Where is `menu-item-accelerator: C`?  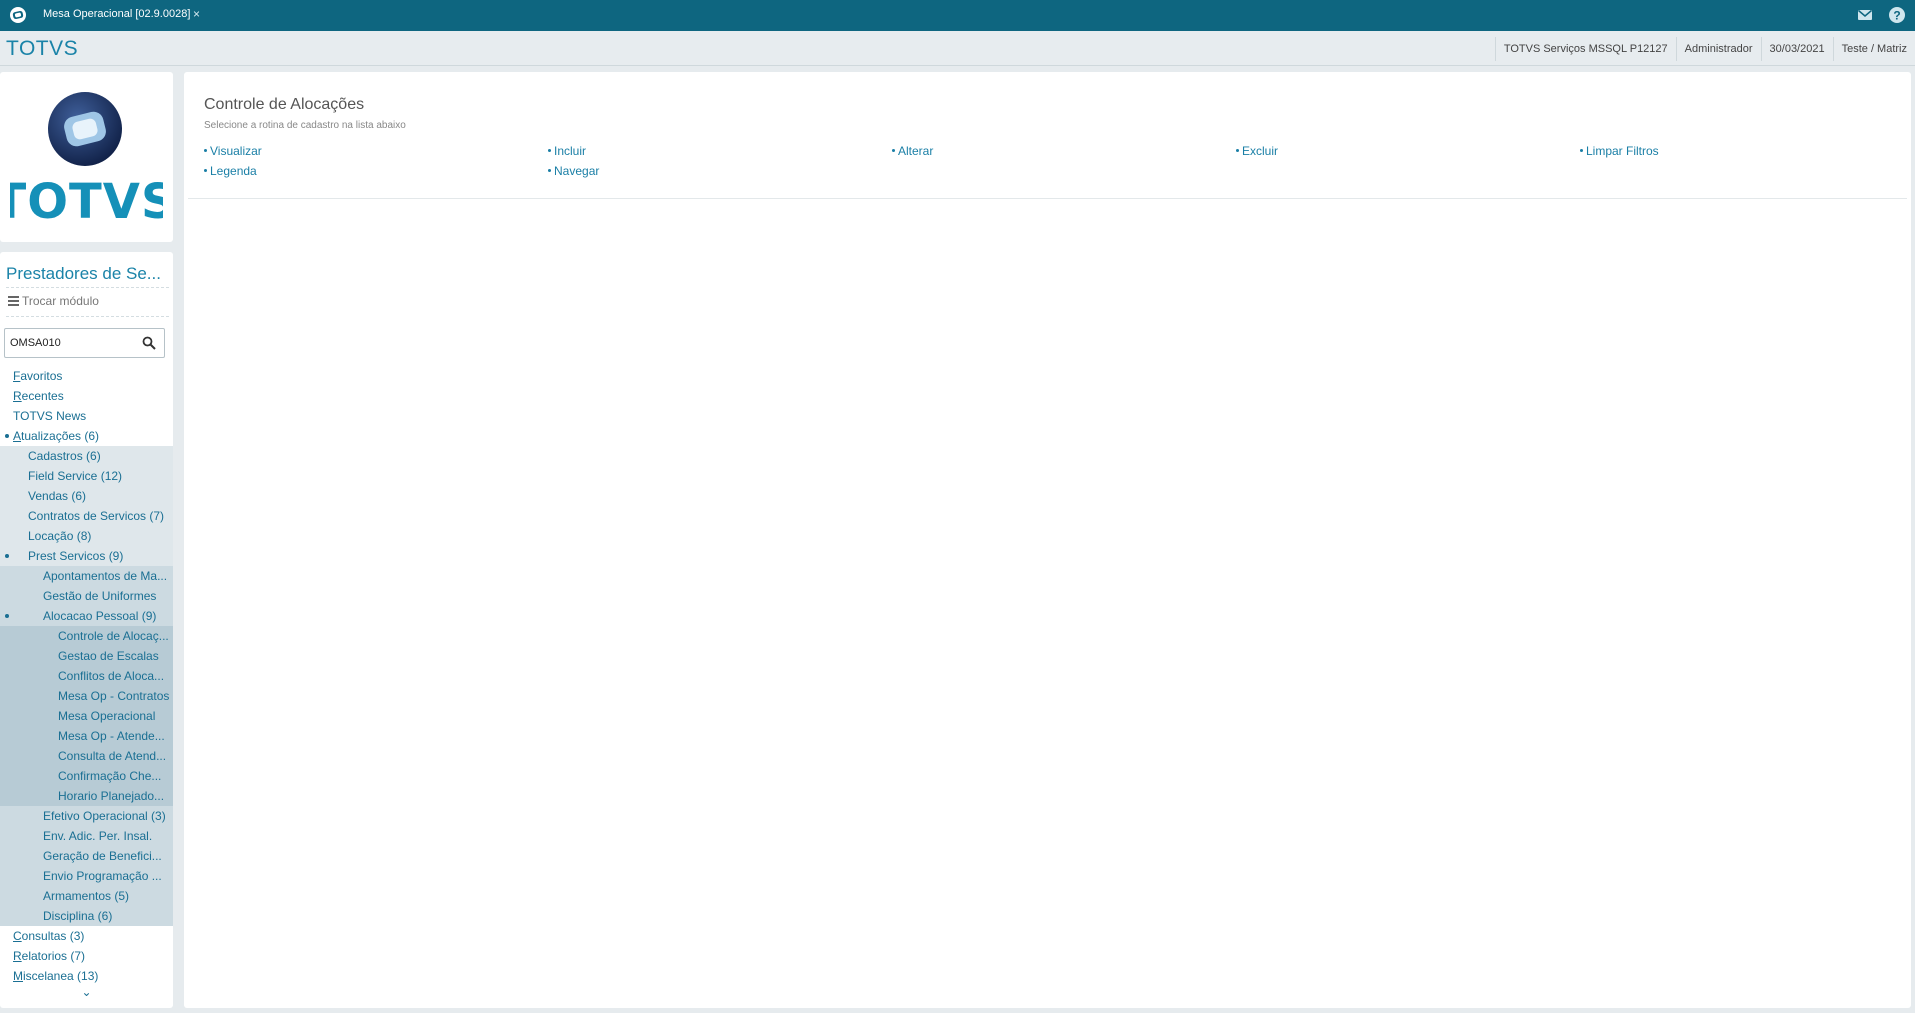 menu-item-accelerator: C is located at coordinates (17, 936).